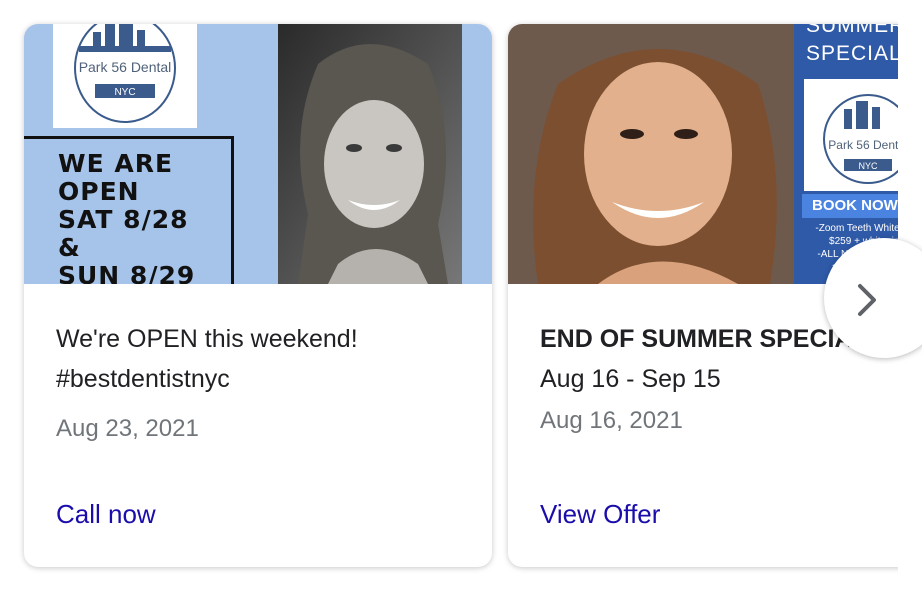 The image size is (922, 594). I want to click on post-title-hashtag: #bestdentistnyc, so click(143, 379).